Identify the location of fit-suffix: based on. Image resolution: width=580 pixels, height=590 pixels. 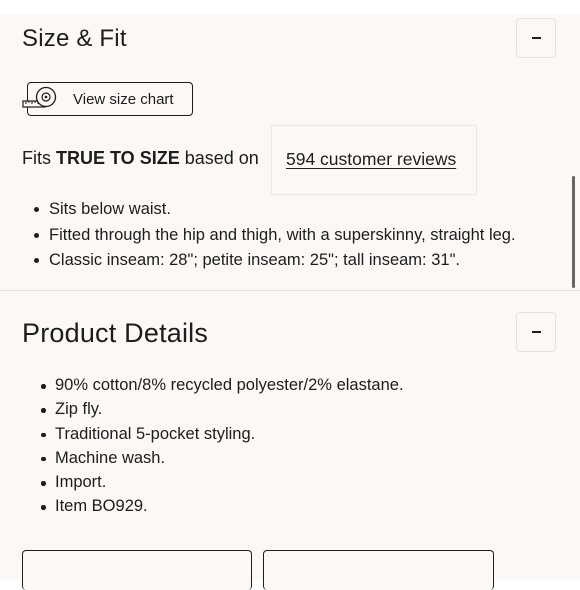
(221, 158).